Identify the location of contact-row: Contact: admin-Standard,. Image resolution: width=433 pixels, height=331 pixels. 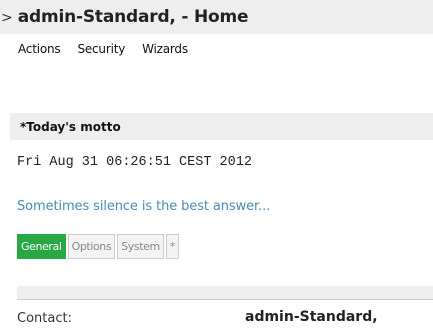
(225, 315).